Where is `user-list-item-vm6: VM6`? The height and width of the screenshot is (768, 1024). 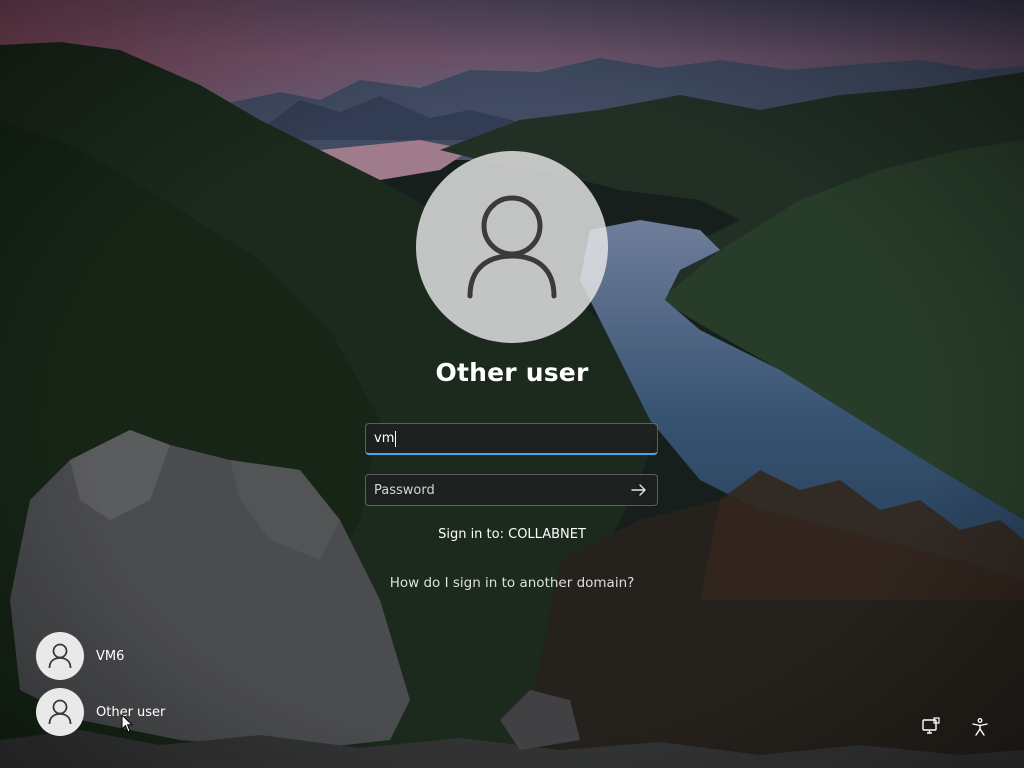 user-list-item-vm6: VM6 is located at coordinates (80, 656).